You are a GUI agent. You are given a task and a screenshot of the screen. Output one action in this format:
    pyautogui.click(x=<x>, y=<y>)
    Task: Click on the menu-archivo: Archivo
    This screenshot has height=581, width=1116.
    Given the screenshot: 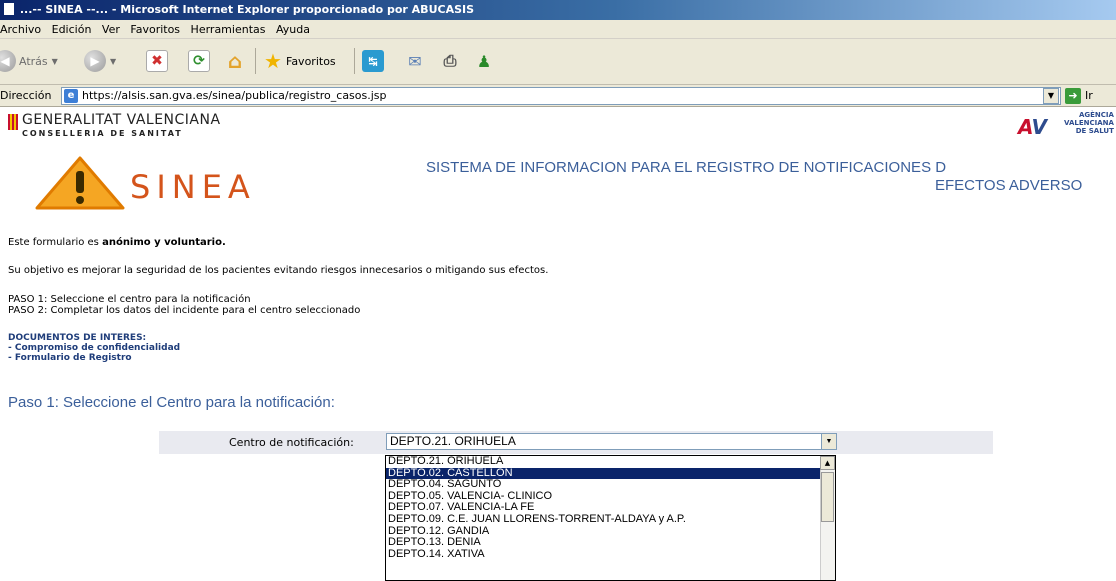 What is the action you would take?
    pyautogui.click(x=24, y=29)
    